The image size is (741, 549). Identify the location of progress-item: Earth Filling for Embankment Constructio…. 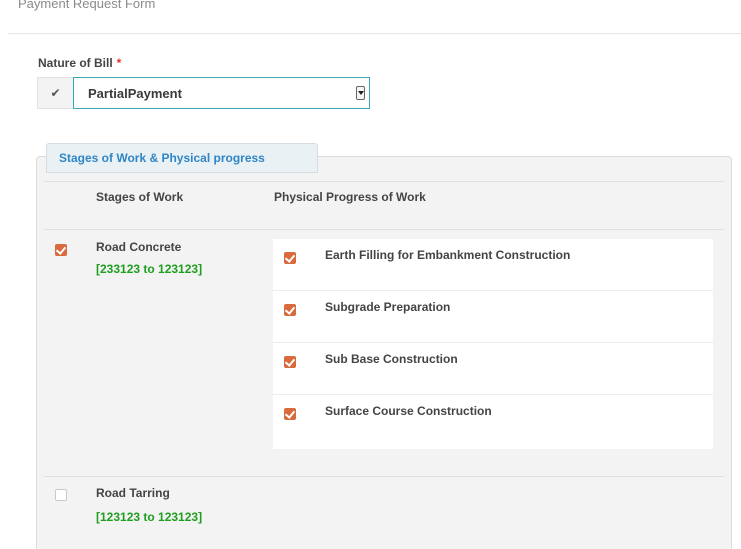
(493, 265).